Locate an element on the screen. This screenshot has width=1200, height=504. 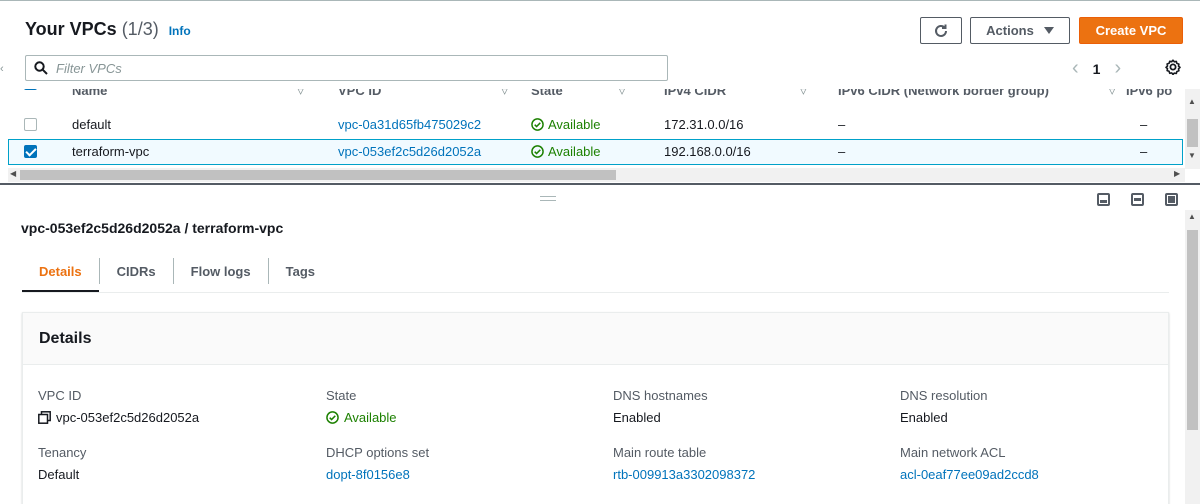
select-all-checkbox is located at coordinates (30, 89).